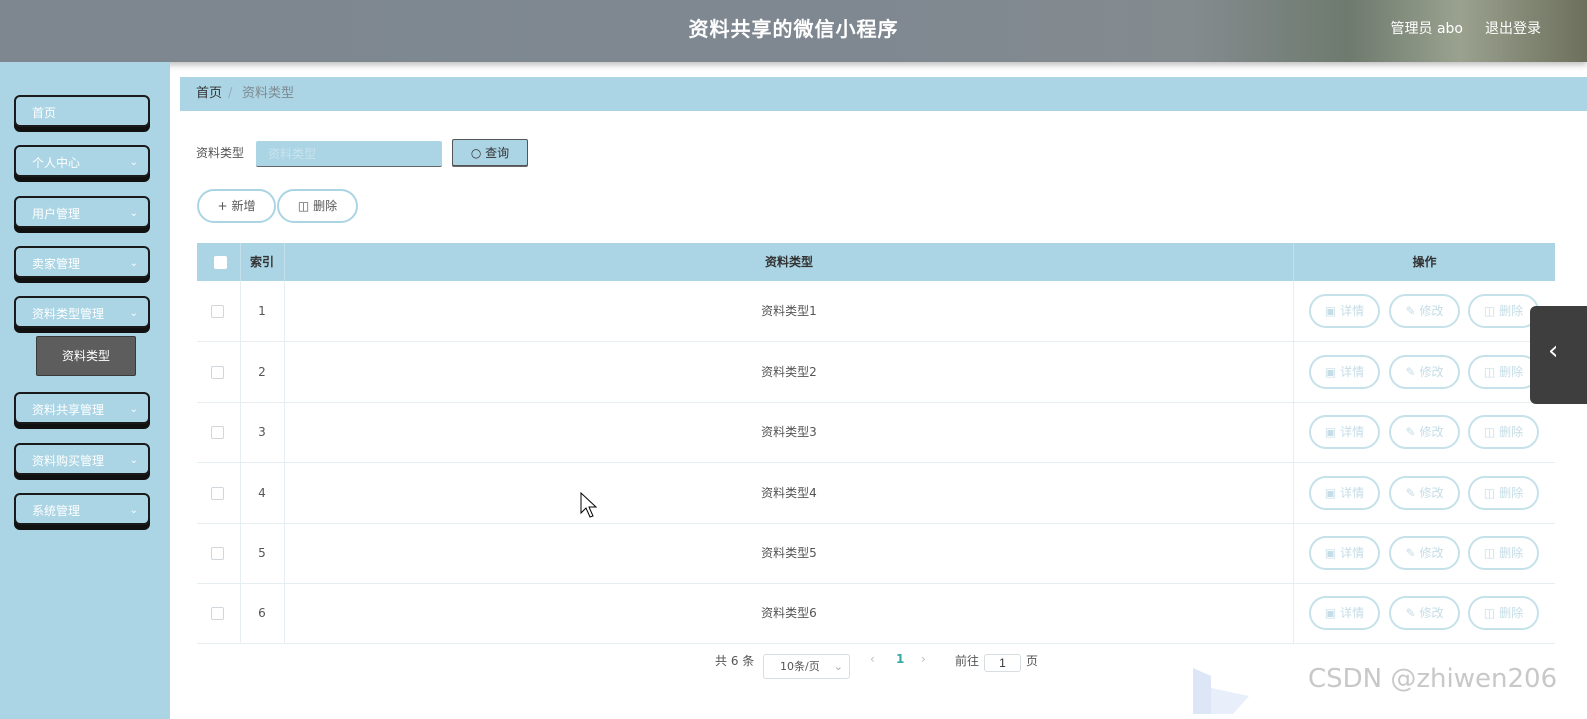  I want to click on watermark-logo, so click(1221, 691).